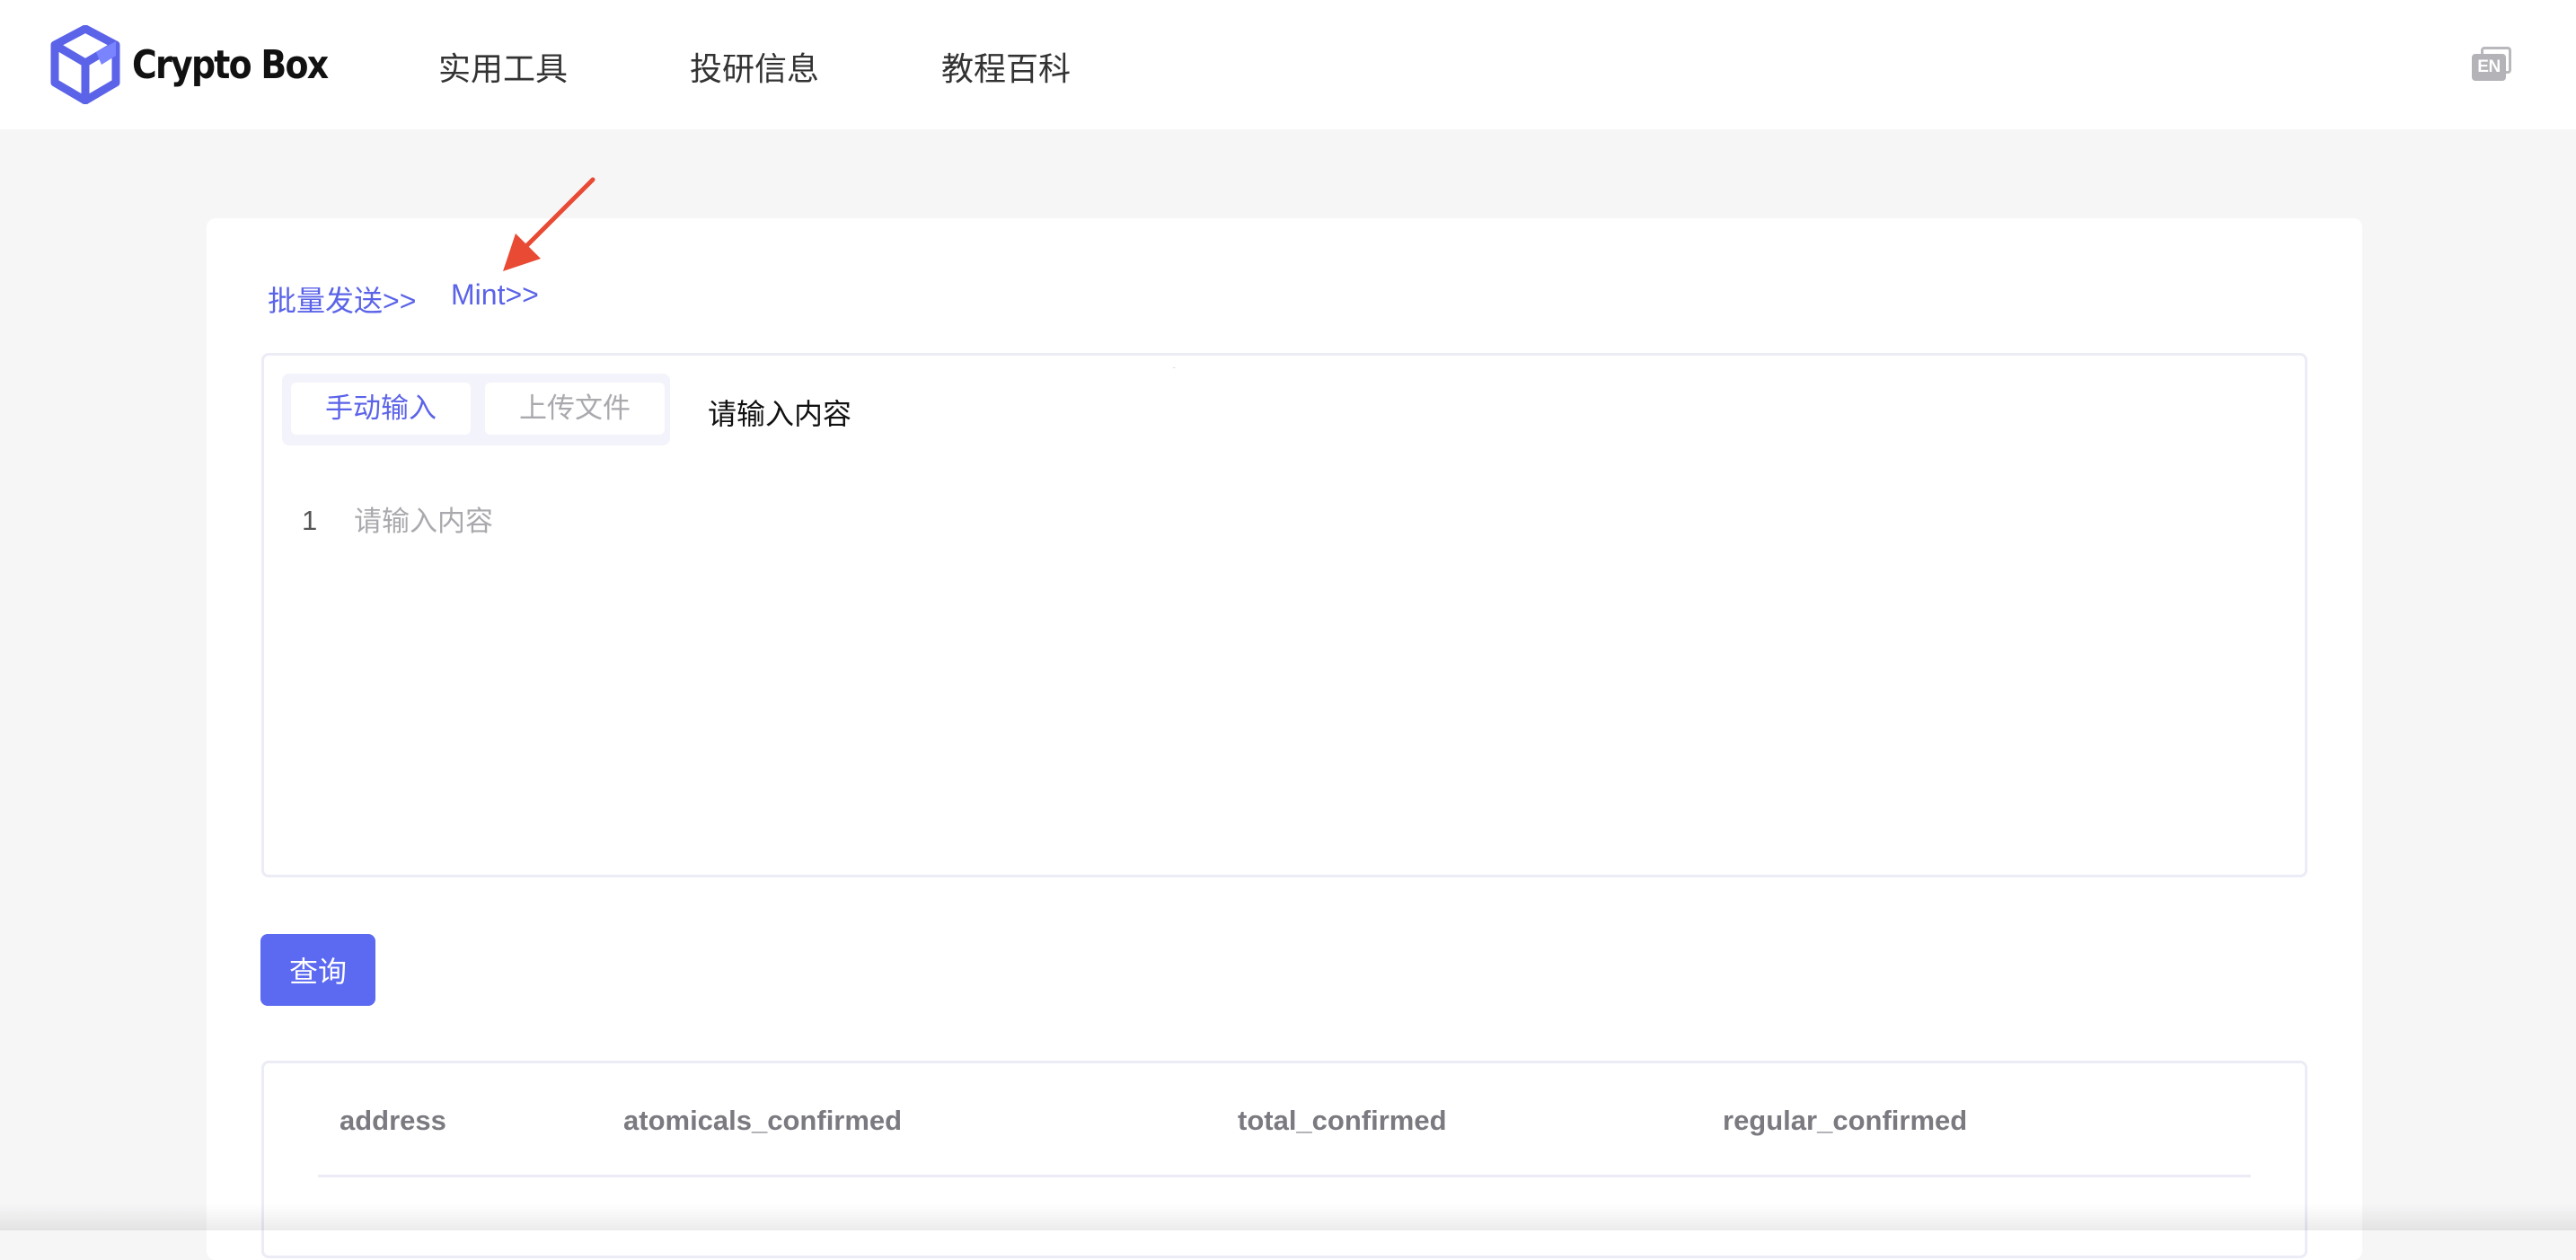 This screenshot has width=2576, height=1260. Describe the element at coordinates (85, 64) in the screenshot. I see `cube-logo-icon` at that location.